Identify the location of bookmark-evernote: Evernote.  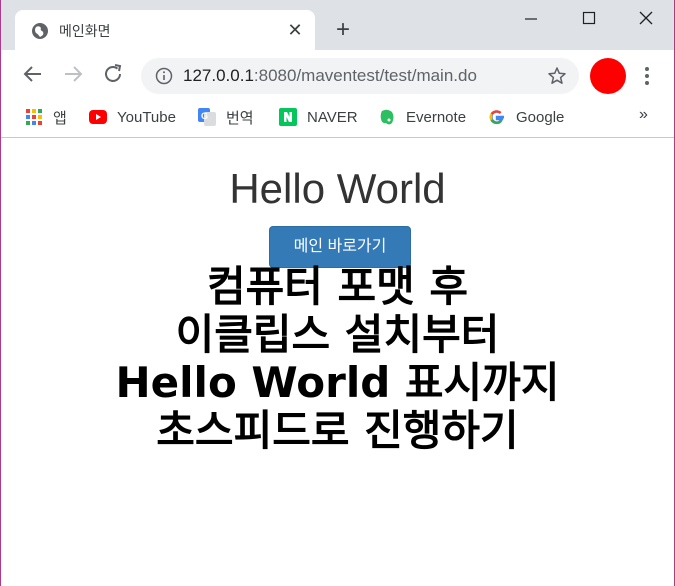
(422, 117).